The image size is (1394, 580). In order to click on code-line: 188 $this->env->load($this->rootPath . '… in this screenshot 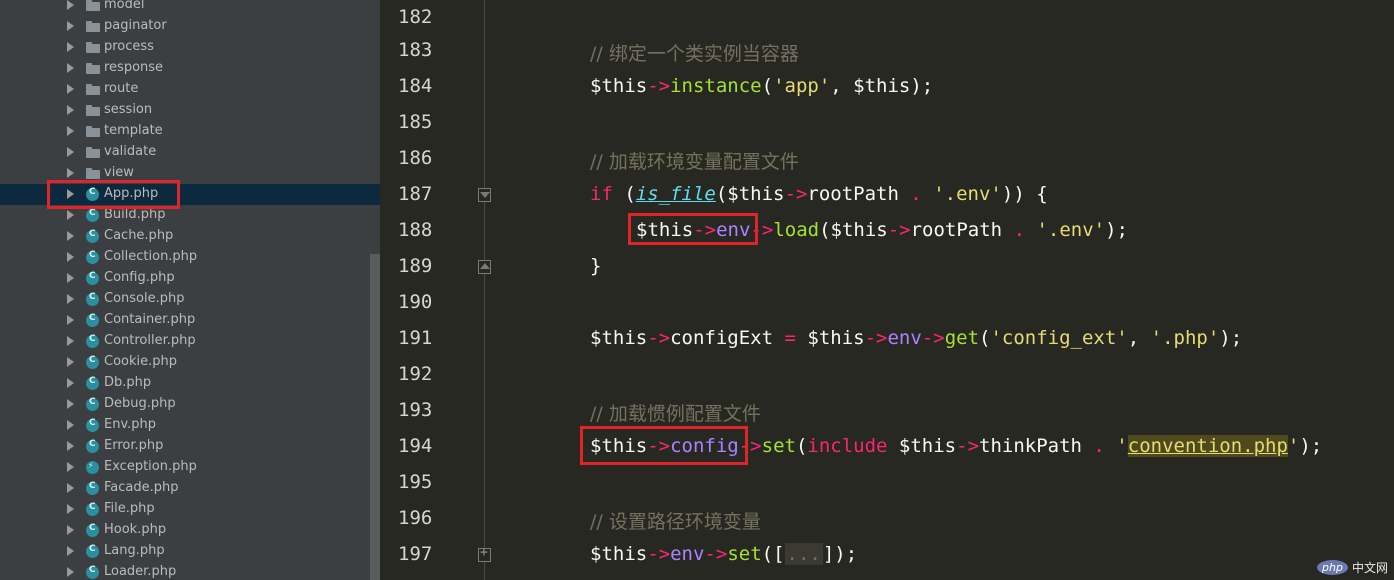, I will do `click(887, 231)`.